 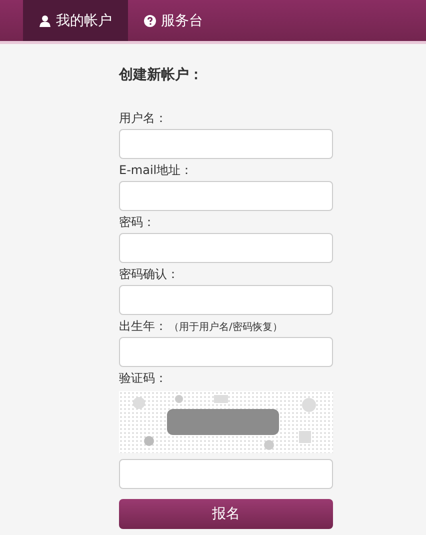 What do you see at coordinates (201, 326) in the screenshot?
I see `field-label: 出生年： （用于用户名/密码恢复）` at bounding box center [201, 326].